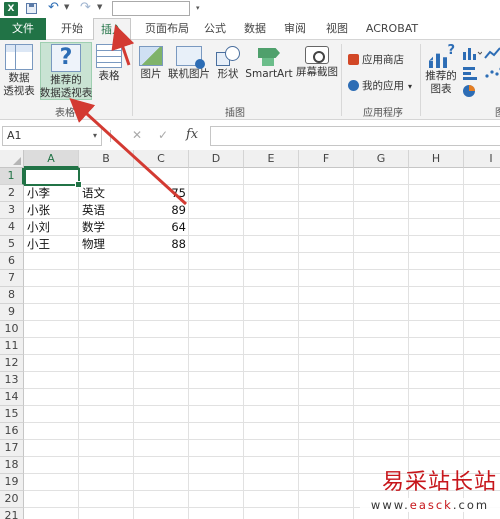 The image size is (500, 519). Describe the element at coordinates (53, 178) in the screenshot. I see `active-cell-a1` at that location.